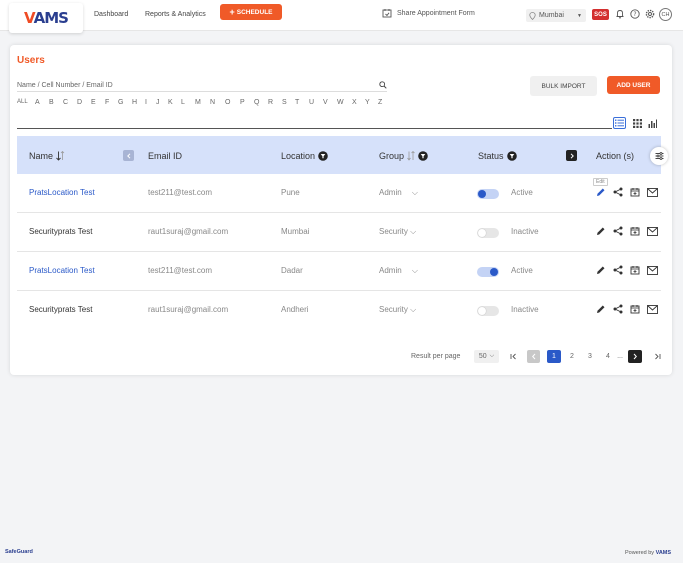 The width and height of the screenshot is (683, 563). What do you see at coordinates (42, 102) in the screenshot?
I see `alpha-a: A` at bounding box center [42, 102].